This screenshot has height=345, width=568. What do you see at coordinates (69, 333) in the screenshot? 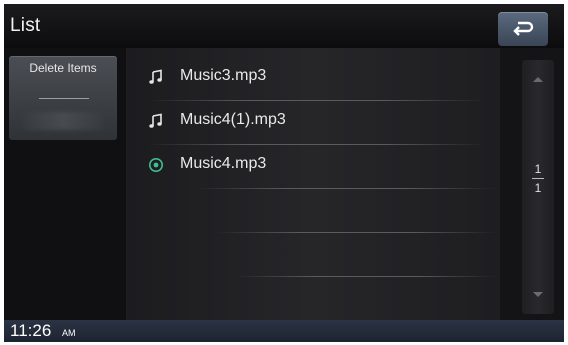
I see `clock-ampm: AM` at bounding box center [69, 333].